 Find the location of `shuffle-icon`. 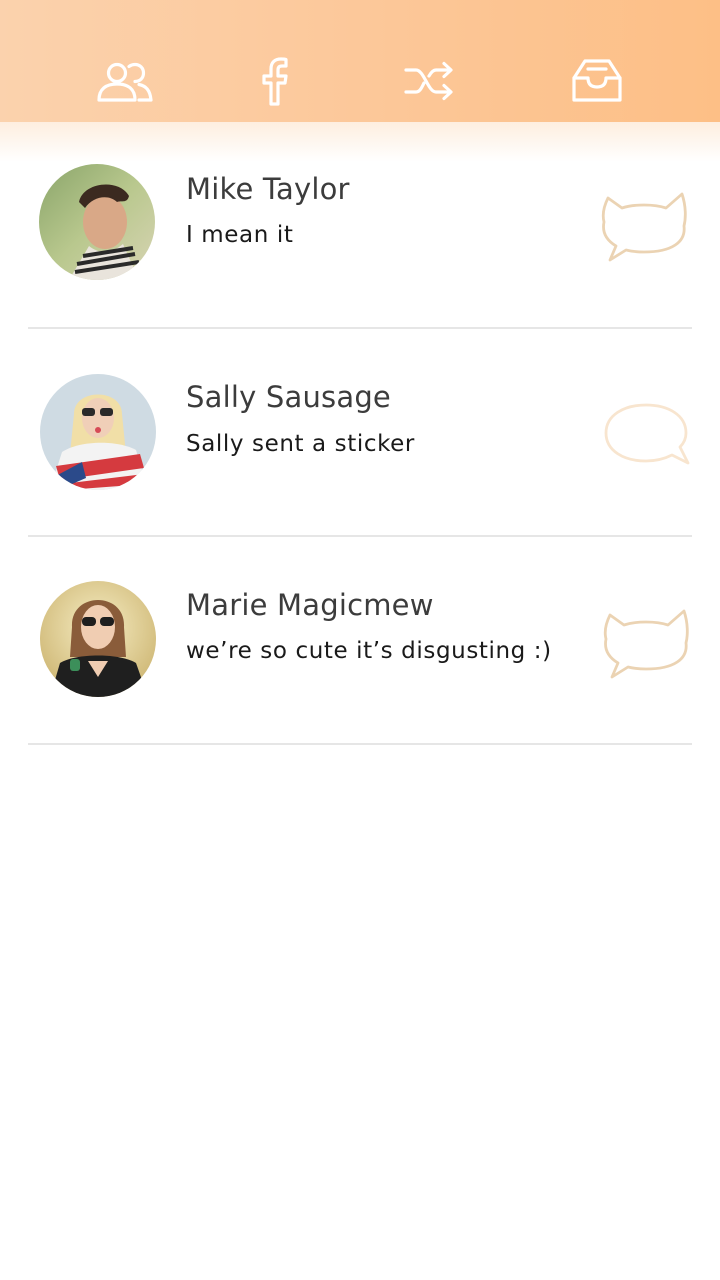

shuffle-icon is located at coordinates (428, 81).